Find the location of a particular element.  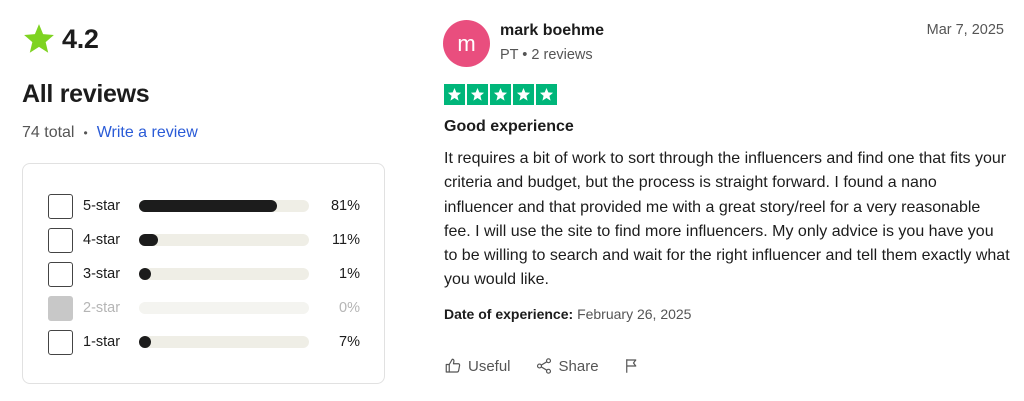

filter-label: 3-star is located at coordinates (102, 274).